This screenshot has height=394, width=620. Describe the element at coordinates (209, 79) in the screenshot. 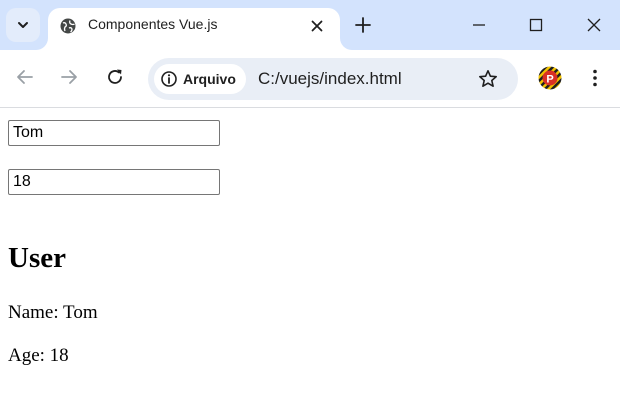

I see `security-label: Arquivo` at that location.